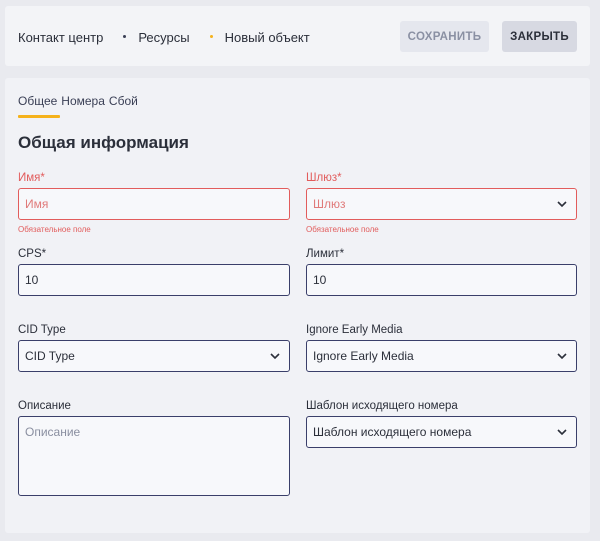  What do you see at coordinates (267, 37) in the screenshot?
I see `breadcrumb-item-new-object: Новый объект` at bounding box center [267, 37].